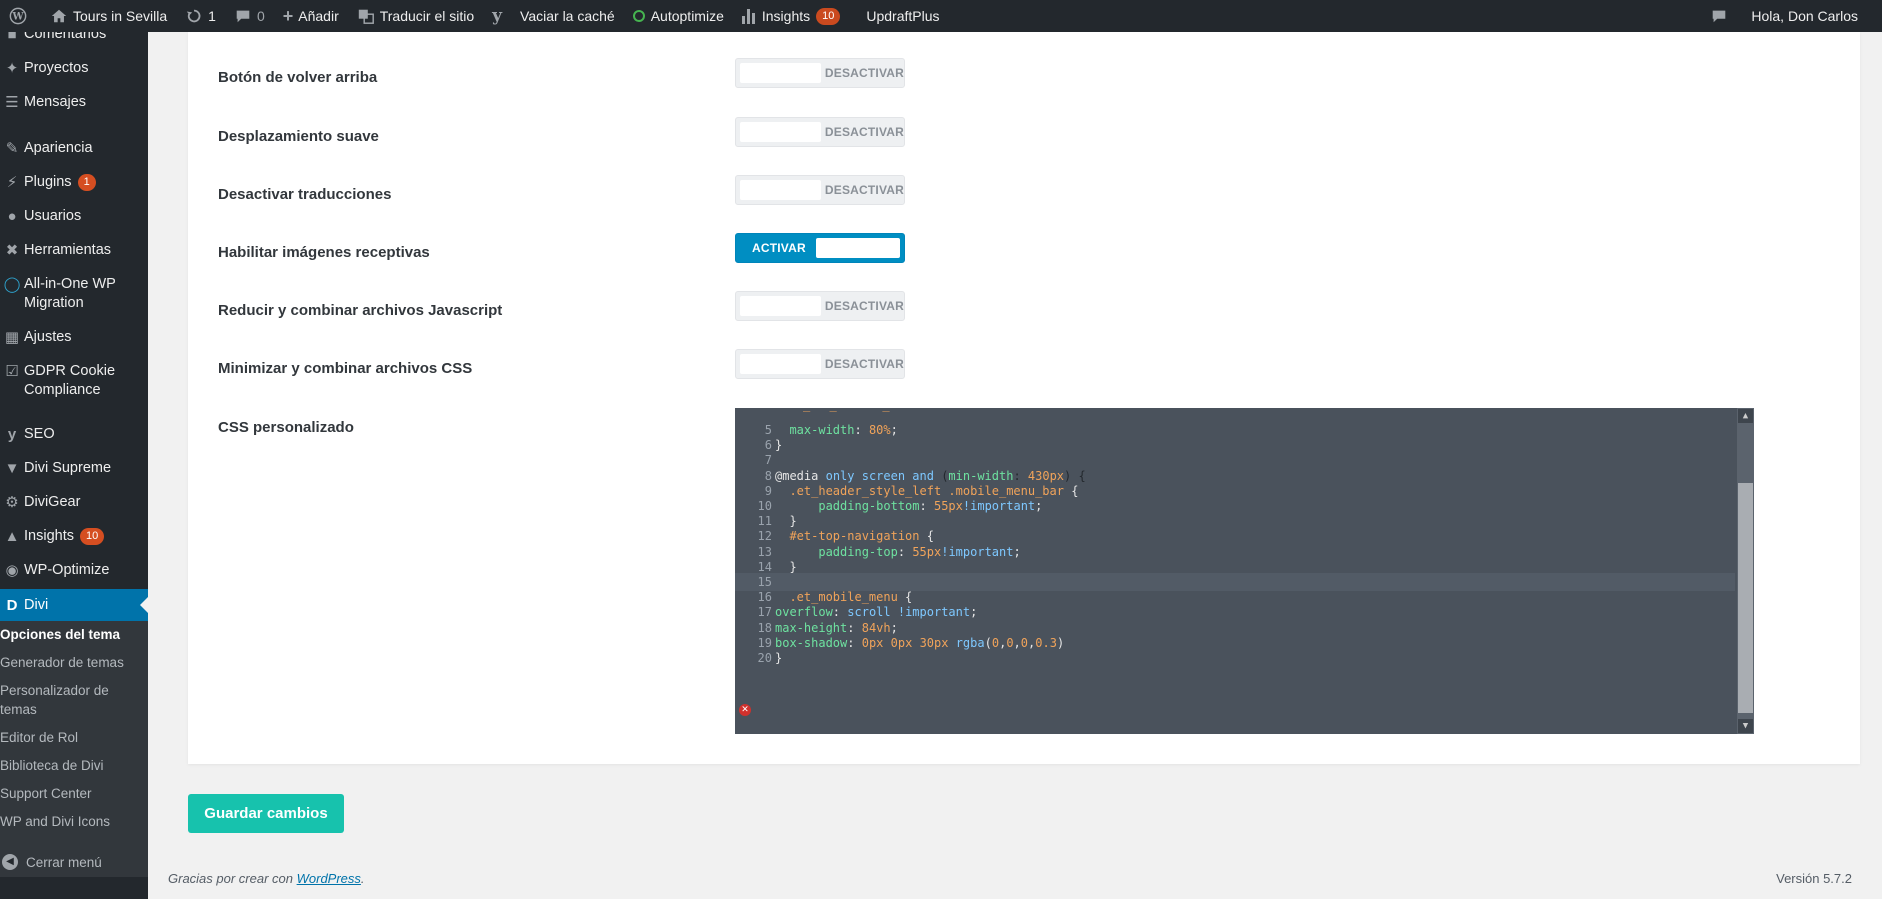 The height and width of the screenshot is (899, 1882). I want to click on translate-icon, so click(366, 16).